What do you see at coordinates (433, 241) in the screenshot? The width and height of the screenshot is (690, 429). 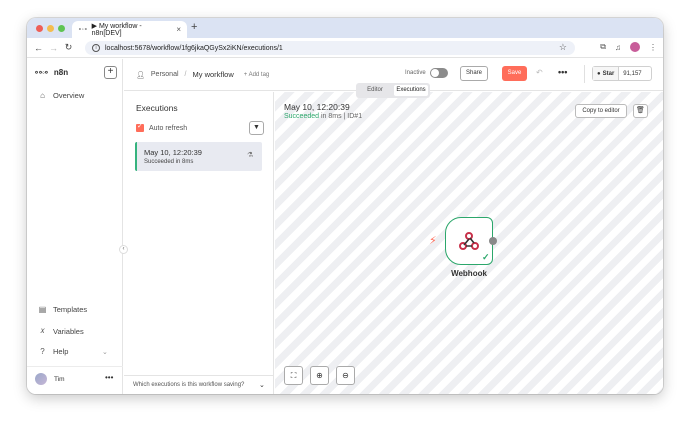 I see `trigger-bolt-icon: ⚡︎` at bounding box center [433, 241].